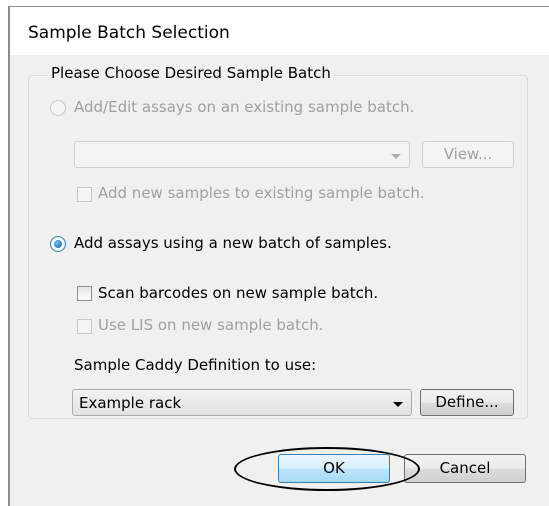 The width and height of the screenshot is (549, 506). Describe the element at coordinates (211, 325) in the screenshot. I see `use-lis-label: Use LIS on new sample batch.` at that location.